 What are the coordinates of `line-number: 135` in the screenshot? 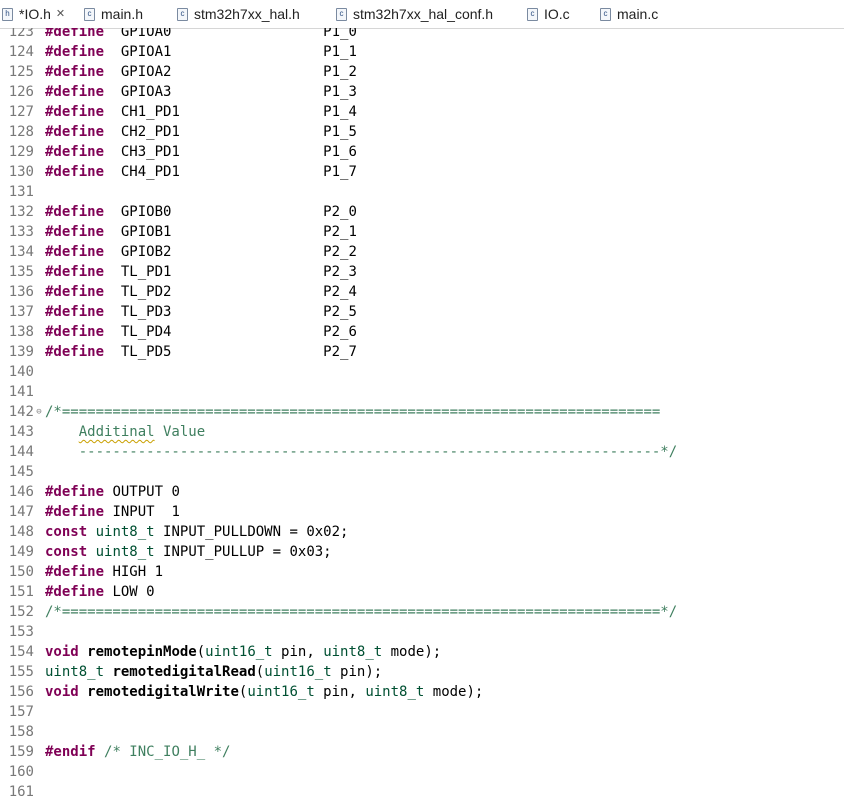 It's located at (21, 272).